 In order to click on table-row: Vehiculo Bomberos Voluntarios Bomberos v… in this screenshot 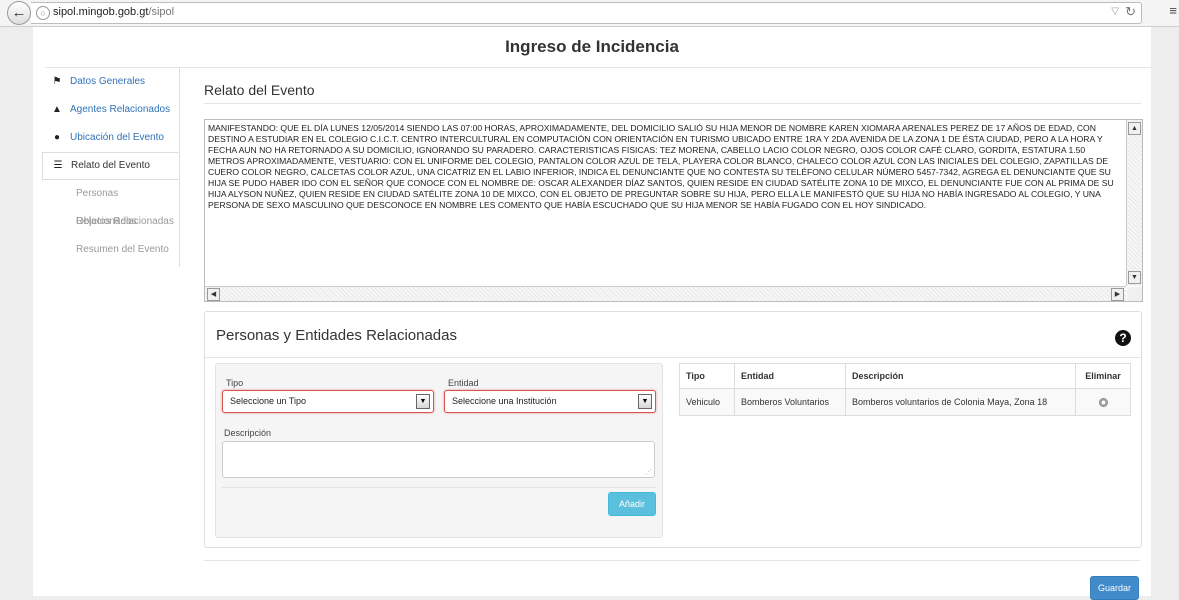, I will do `click(905, 402)`.